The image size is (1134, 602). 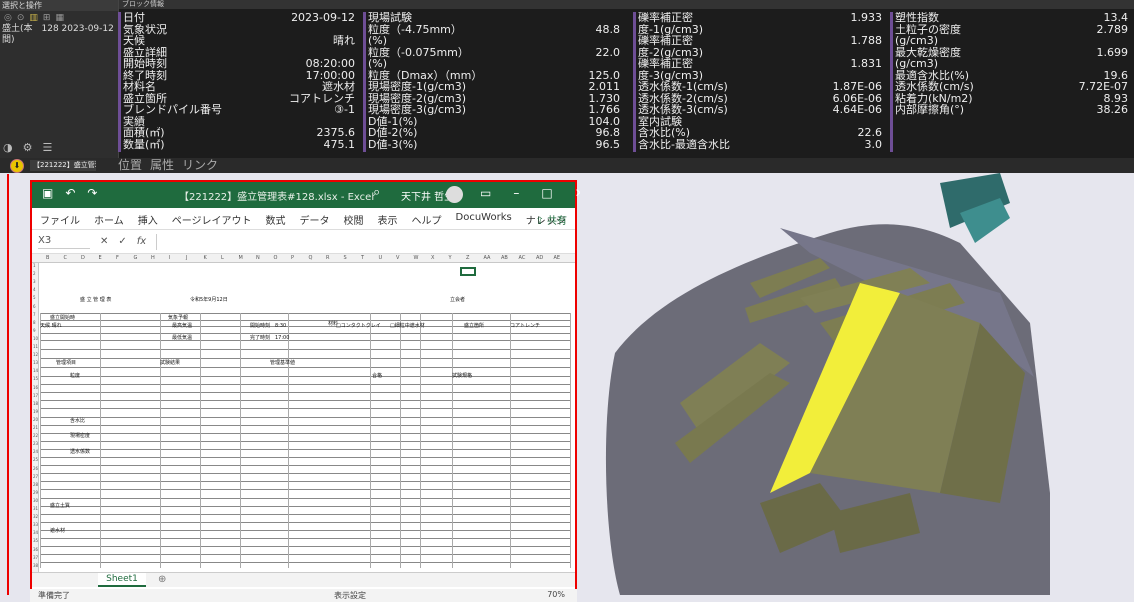 I want to click on undo-icon: ↶, so click(x=70, y=193).